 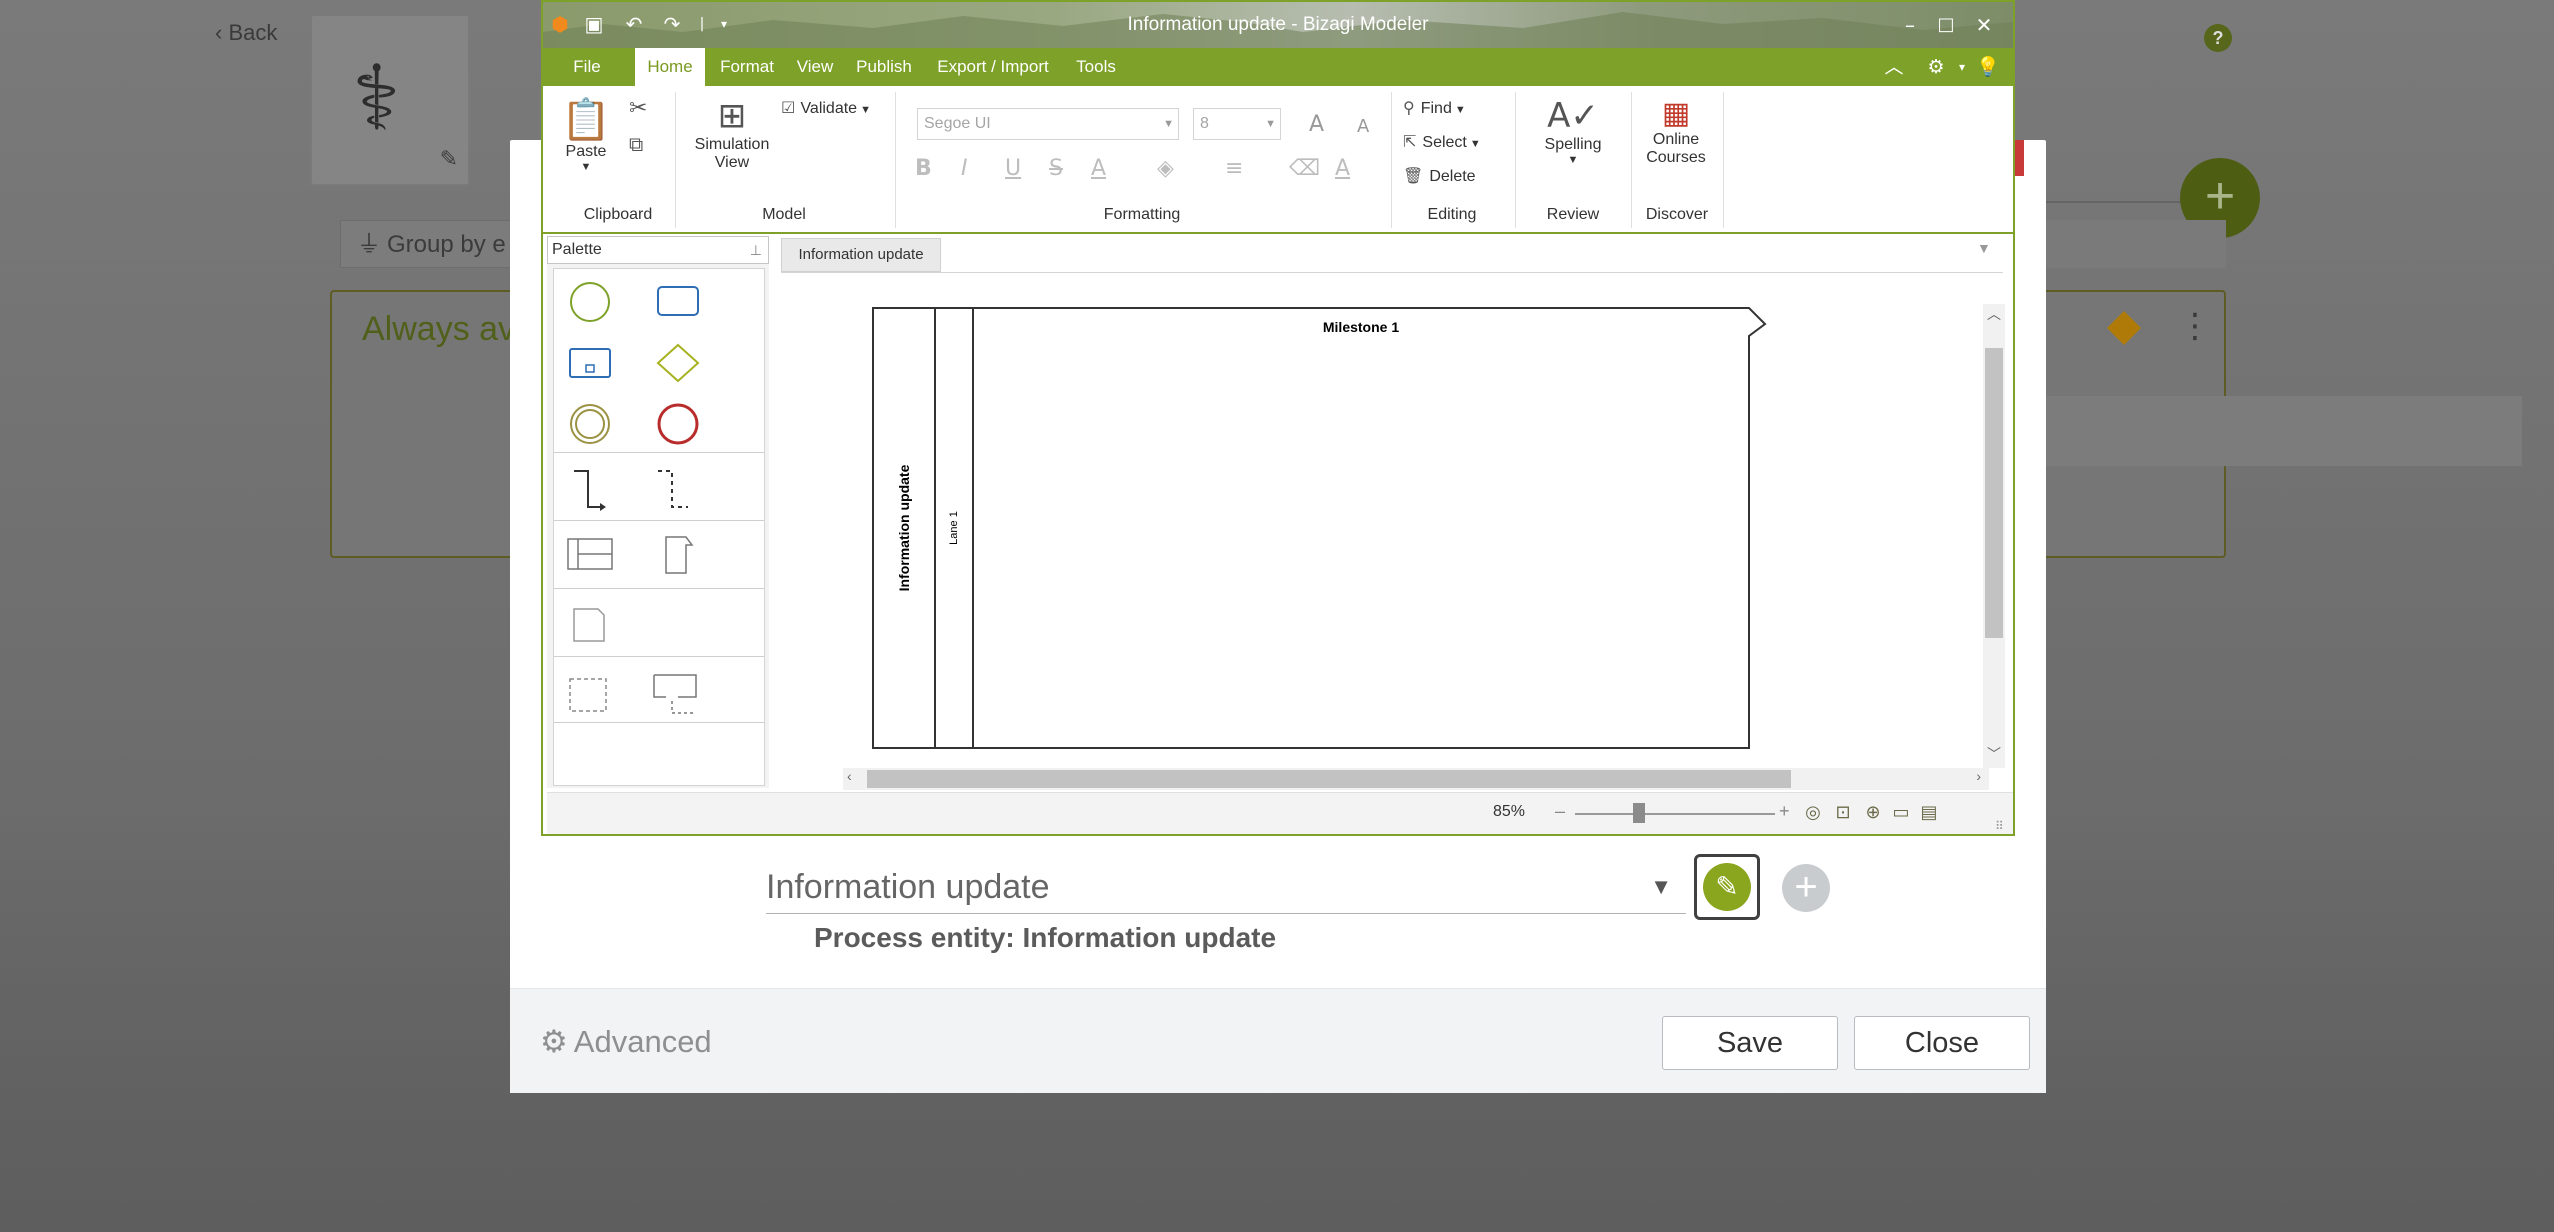 I want to click on select-button: ⇱ Select ▼, so click(x=1442, y=142).